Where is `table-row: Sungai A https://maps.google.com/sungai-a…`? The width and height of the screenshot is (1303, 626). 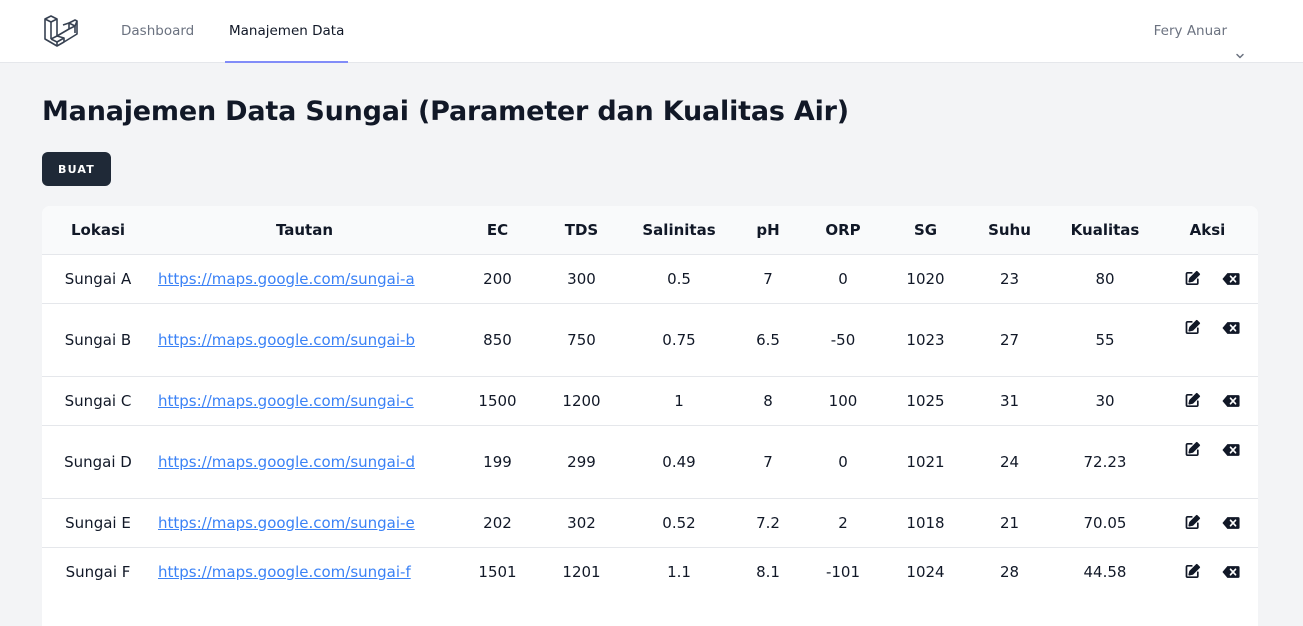
table-row: Sungai A https://maps.google.com/sungai-a… is located at coordinates (650, 278).